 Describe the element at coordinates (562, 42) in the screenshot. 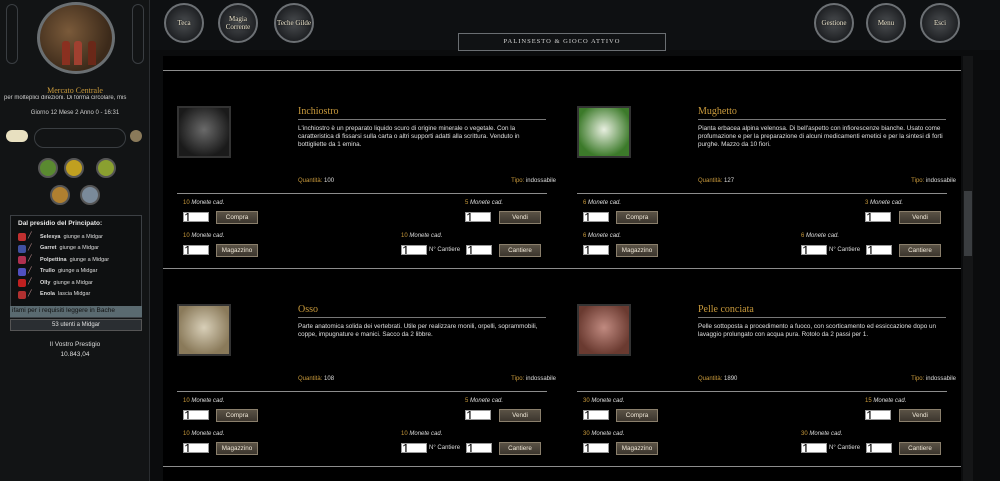

I see `palinsesto-banner: PALINSESTO & GIOCO ATTIVO` at that location.